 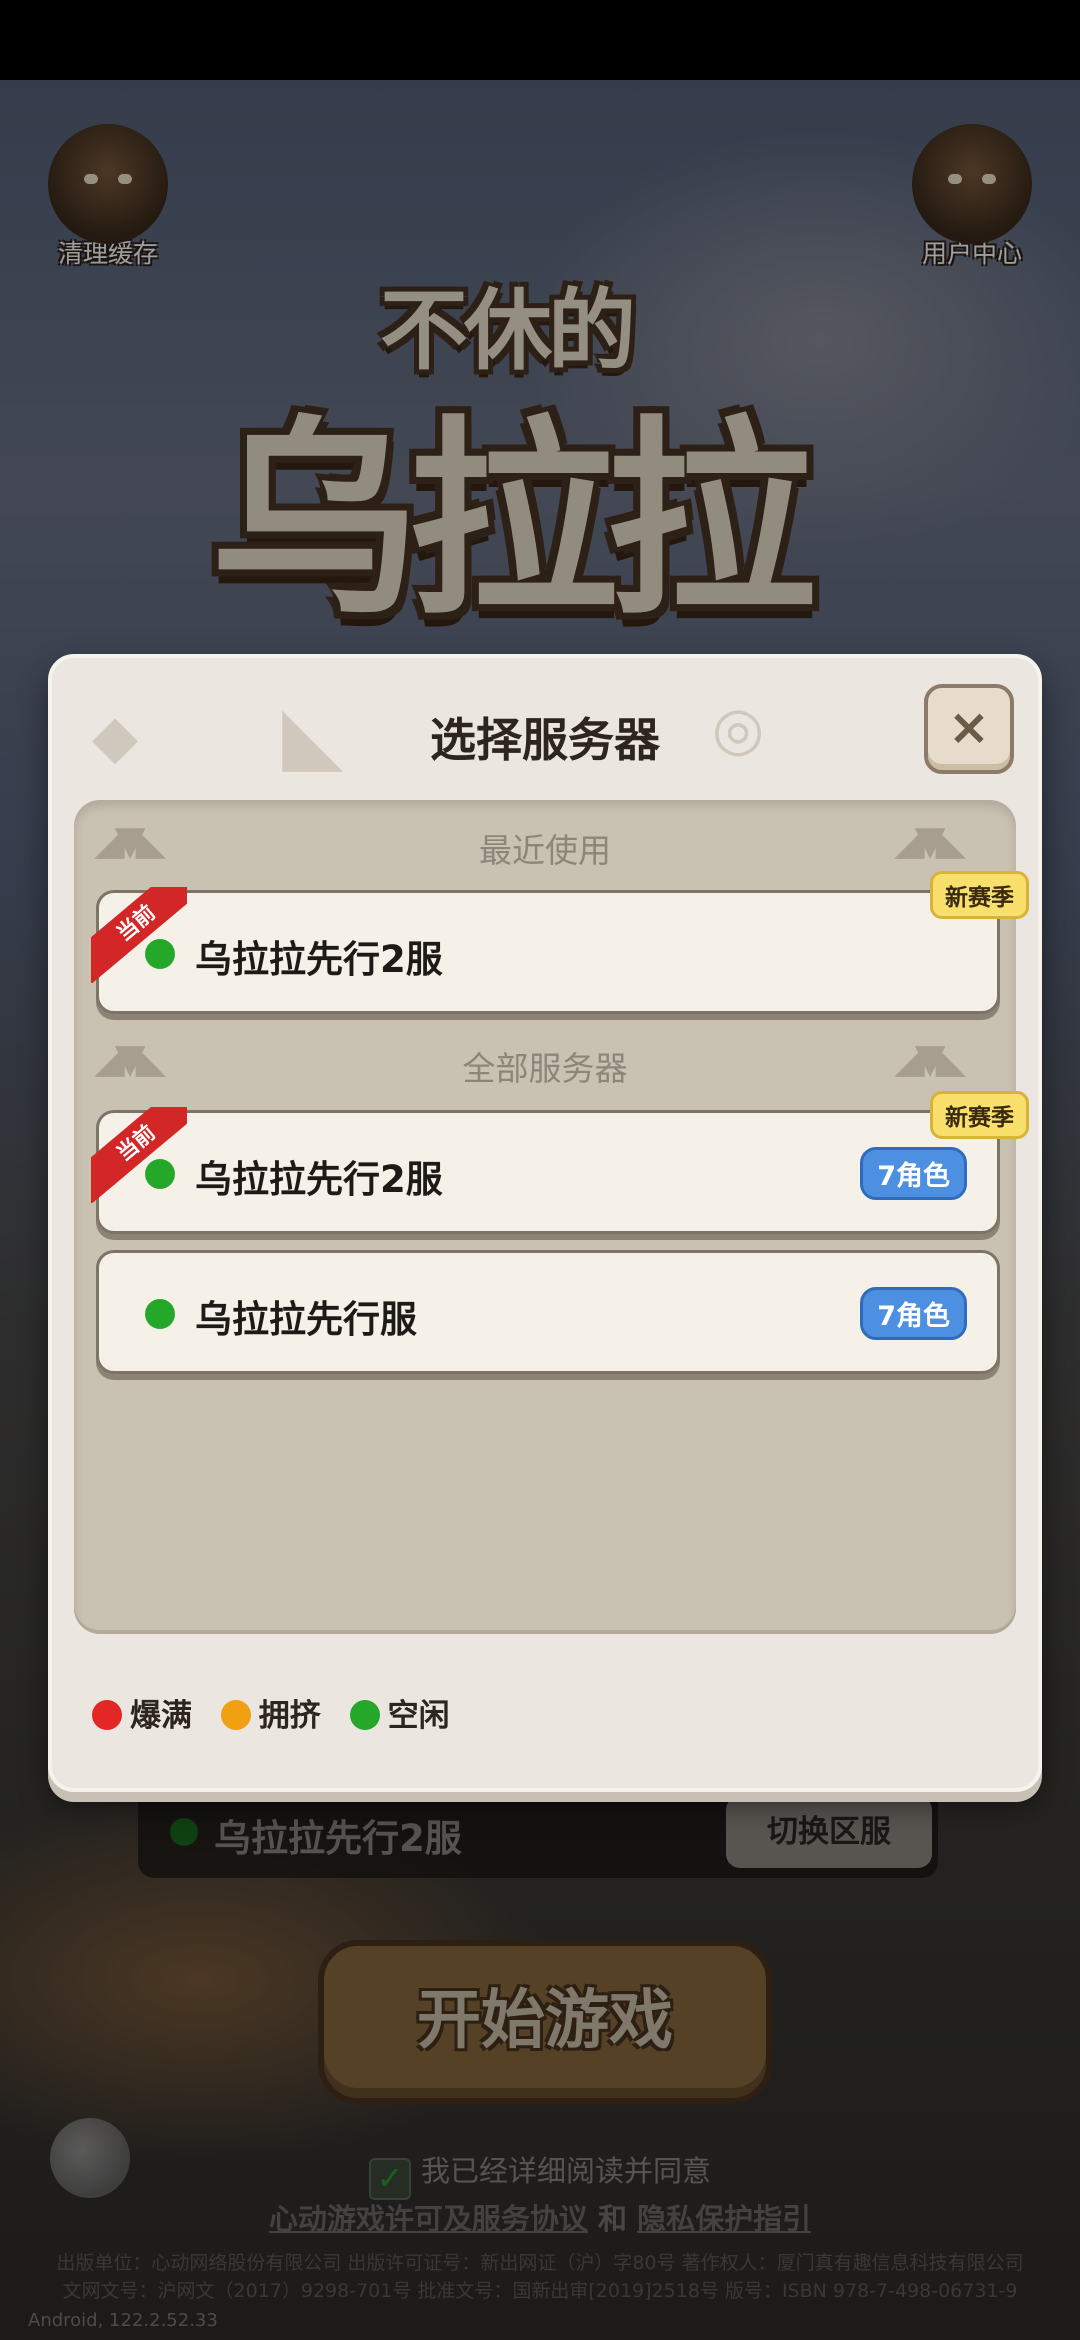 I want to click on dialog-title: 选择服务器, so click(x=545, y=740).